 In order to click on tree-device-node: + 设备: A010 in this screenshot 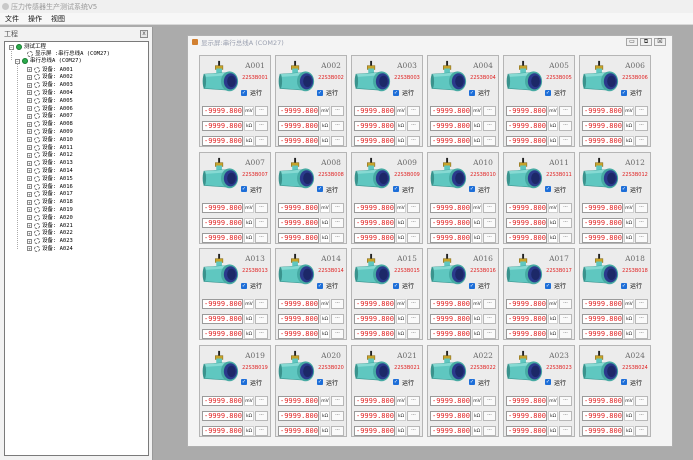, I will do `click(50, 139)`.